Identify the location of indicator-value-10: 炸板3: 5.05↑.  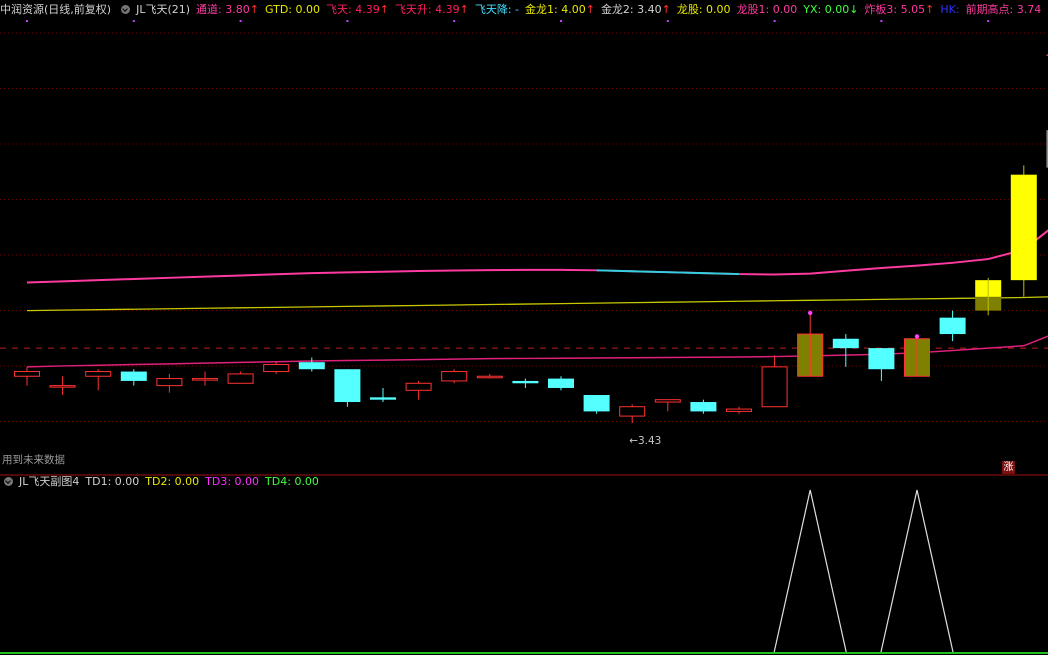
(899, 9).